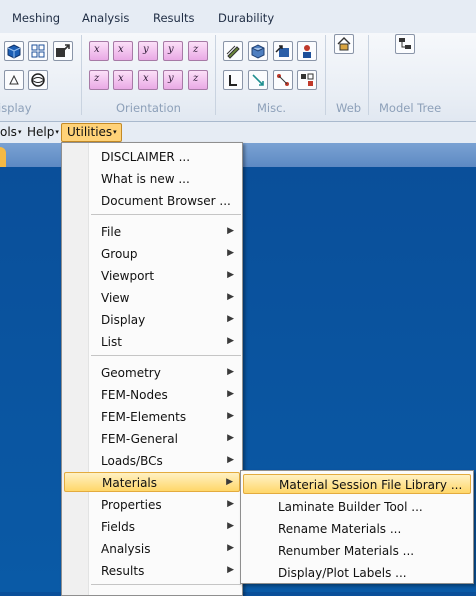 The width and height of the screenshot is (476, 596). What do you see at coordinates (91, 132) in the screenshot?
I see `menu-utilities: Utilities▾` at bounding box center [91, 132].